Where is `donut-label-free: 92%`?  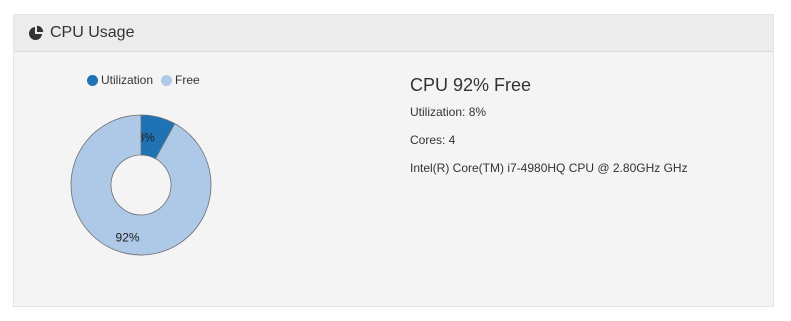 donut-label-free: 92% is located at coordinates (128, 237).